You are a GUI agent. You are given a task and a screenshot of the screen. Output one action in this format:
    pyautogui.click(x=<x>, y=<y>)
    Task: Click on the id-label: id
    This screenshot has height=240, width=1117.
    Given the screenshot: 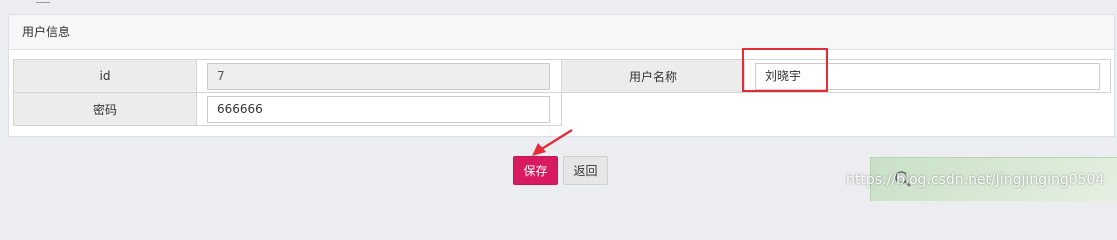 What is the action you would take?
    pyautogui.click(x=105, y=76)
    